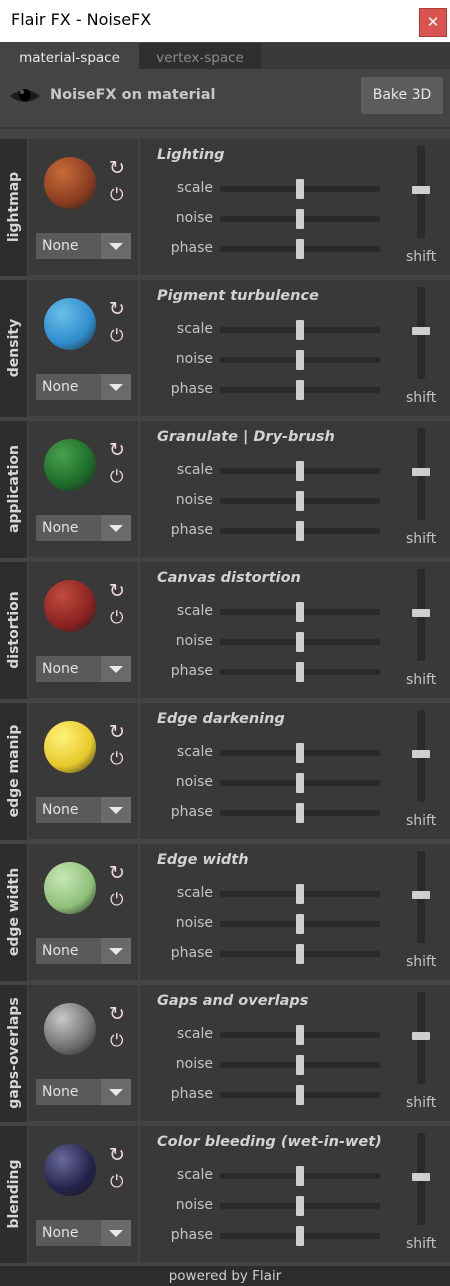 The height and width of the screenshot is (1286, 450). I want to click on bake-3d-button: Bake 3D, so click(402, 95).